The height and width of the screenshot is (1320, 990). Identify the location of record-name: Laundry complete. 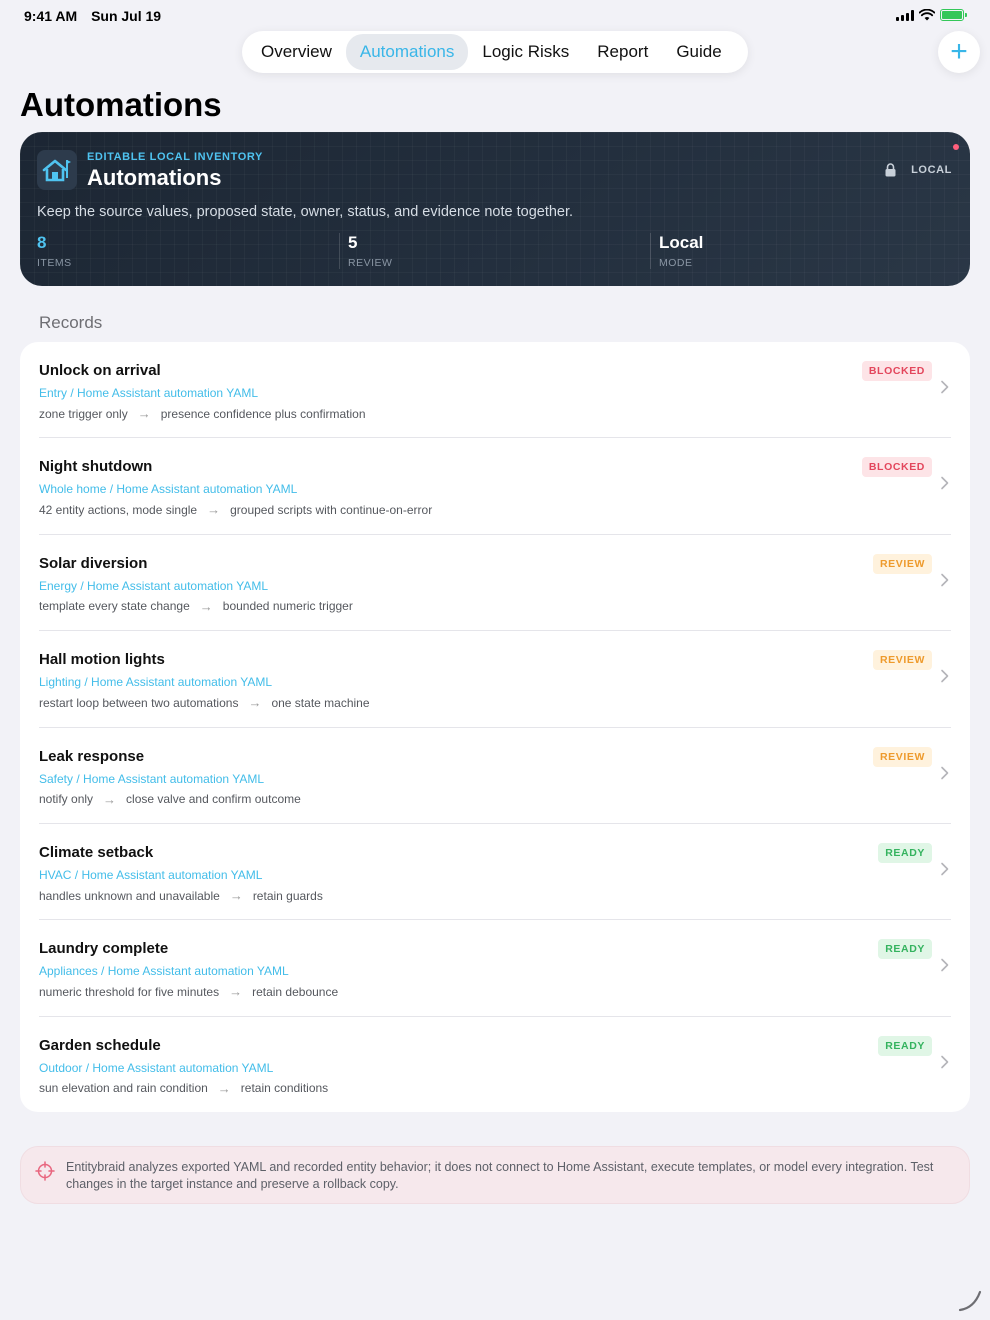
(104, 949).